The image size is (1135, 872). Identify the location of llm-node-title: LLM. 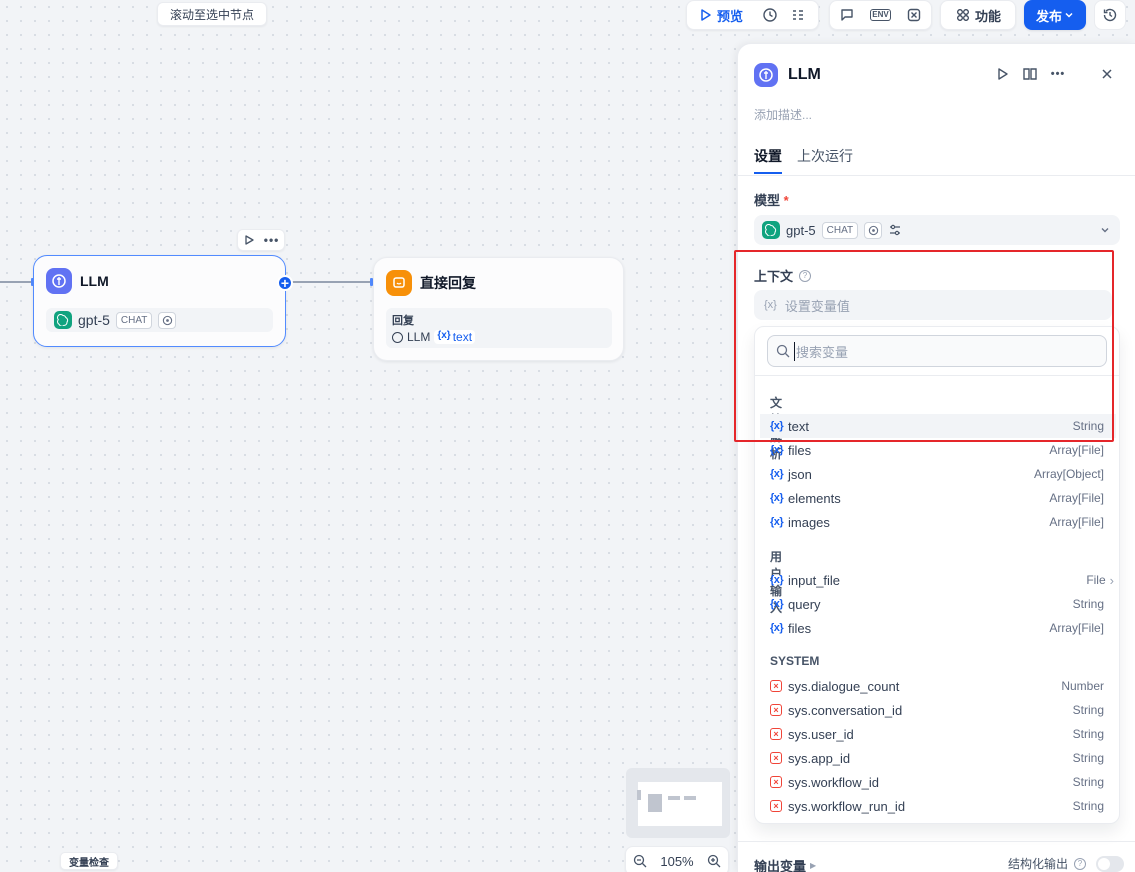
(94, 281).